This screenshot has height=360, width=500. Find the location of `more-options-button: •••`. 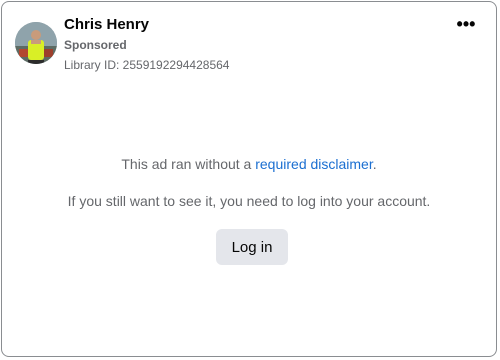

more-options-button: ••• is located at coordinates (466, 24).